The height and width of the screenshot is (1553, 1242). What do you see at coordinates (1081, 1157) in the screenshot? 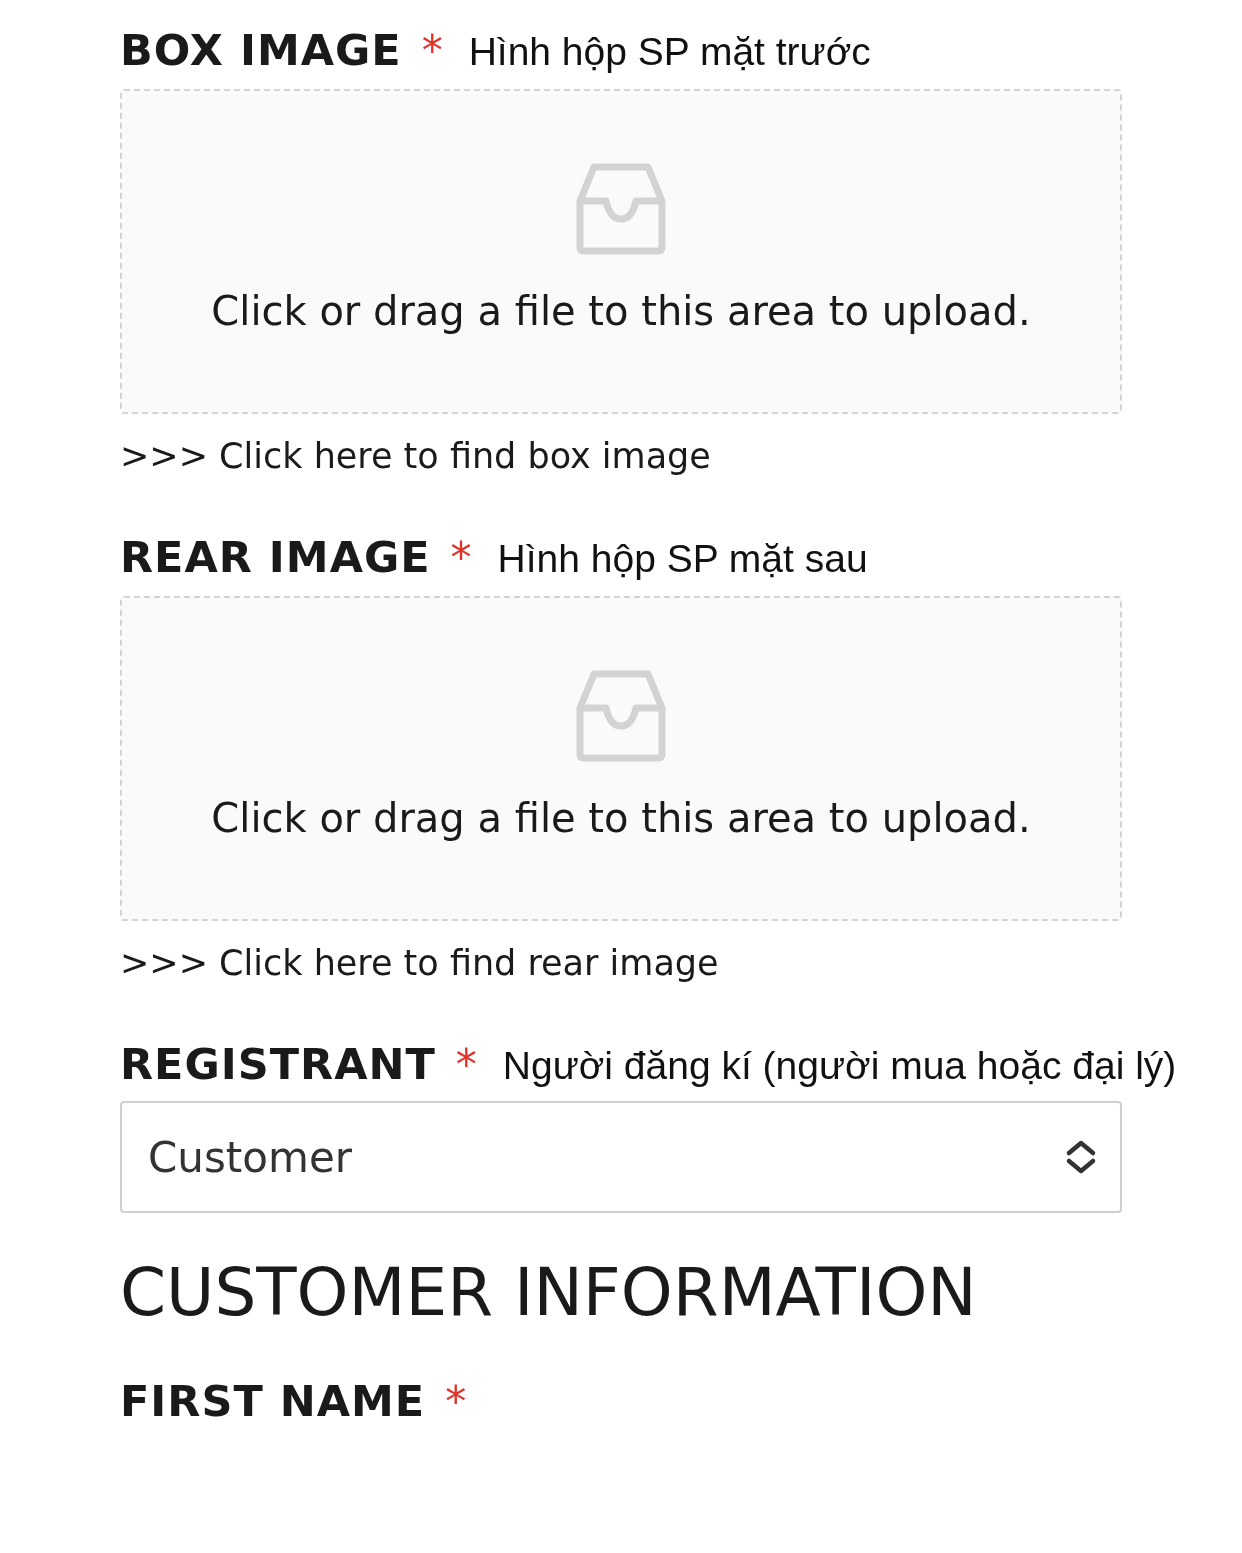
I see `chevron-icon` at bounding box center [1081, 1157].